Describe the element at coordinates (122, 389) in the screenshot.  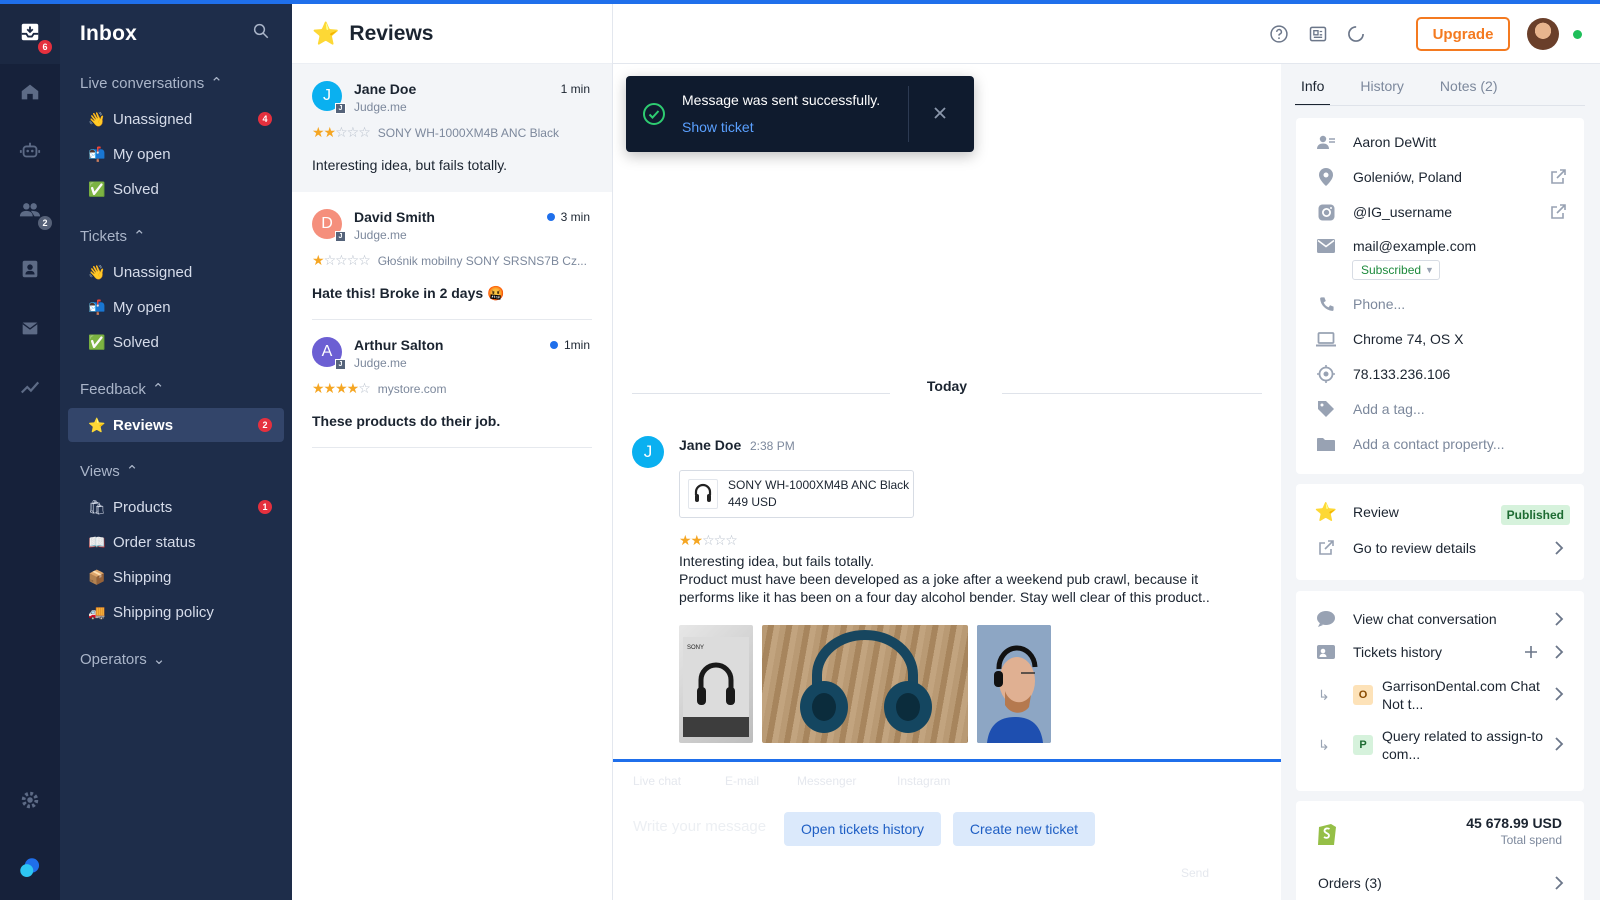
I see `section-feedback: Feedback ⌃` at that location.